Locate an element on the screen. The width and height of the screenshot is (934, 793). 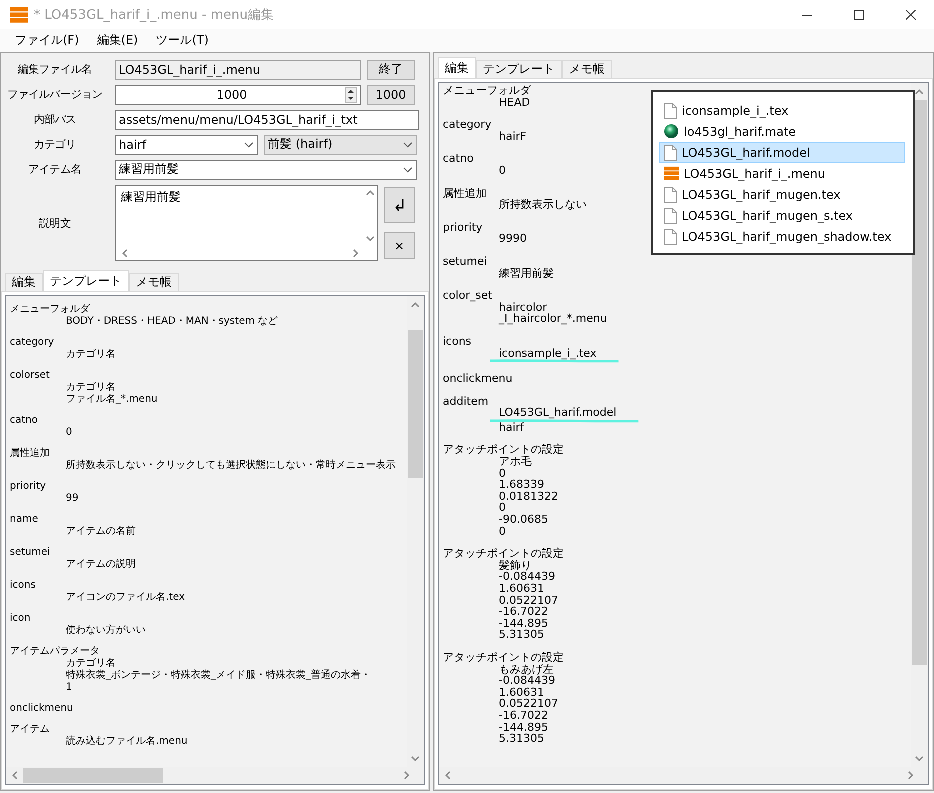
entry-key: setumei is located at coordinates (465, 262).